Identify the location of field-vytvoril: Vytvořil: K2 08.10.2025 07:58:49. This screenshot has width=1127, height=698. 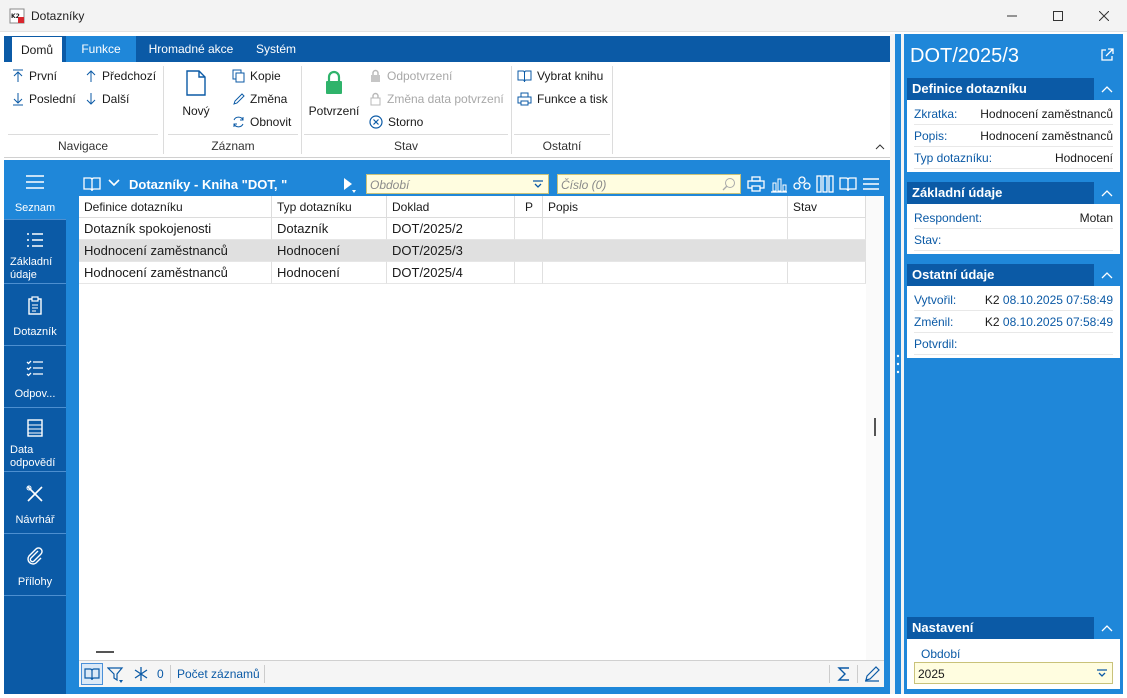
(1013, 300).